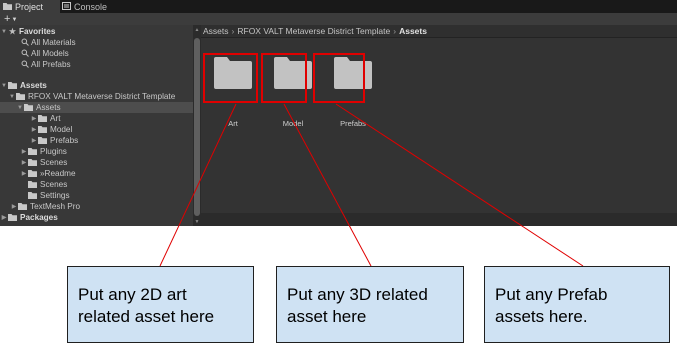 The height and width of the screenshot is (345, 677). What do you see at coordinates (370, 304) in the screenshot?
I see `callout-model: Put any 3D related asset here` at bounding box center [370, 304].